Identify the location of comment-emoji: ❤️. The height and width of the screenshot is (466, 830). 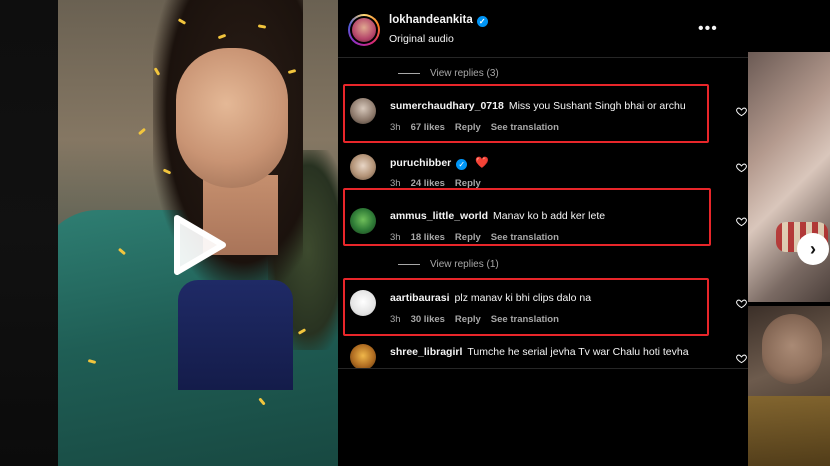
(482, 163).